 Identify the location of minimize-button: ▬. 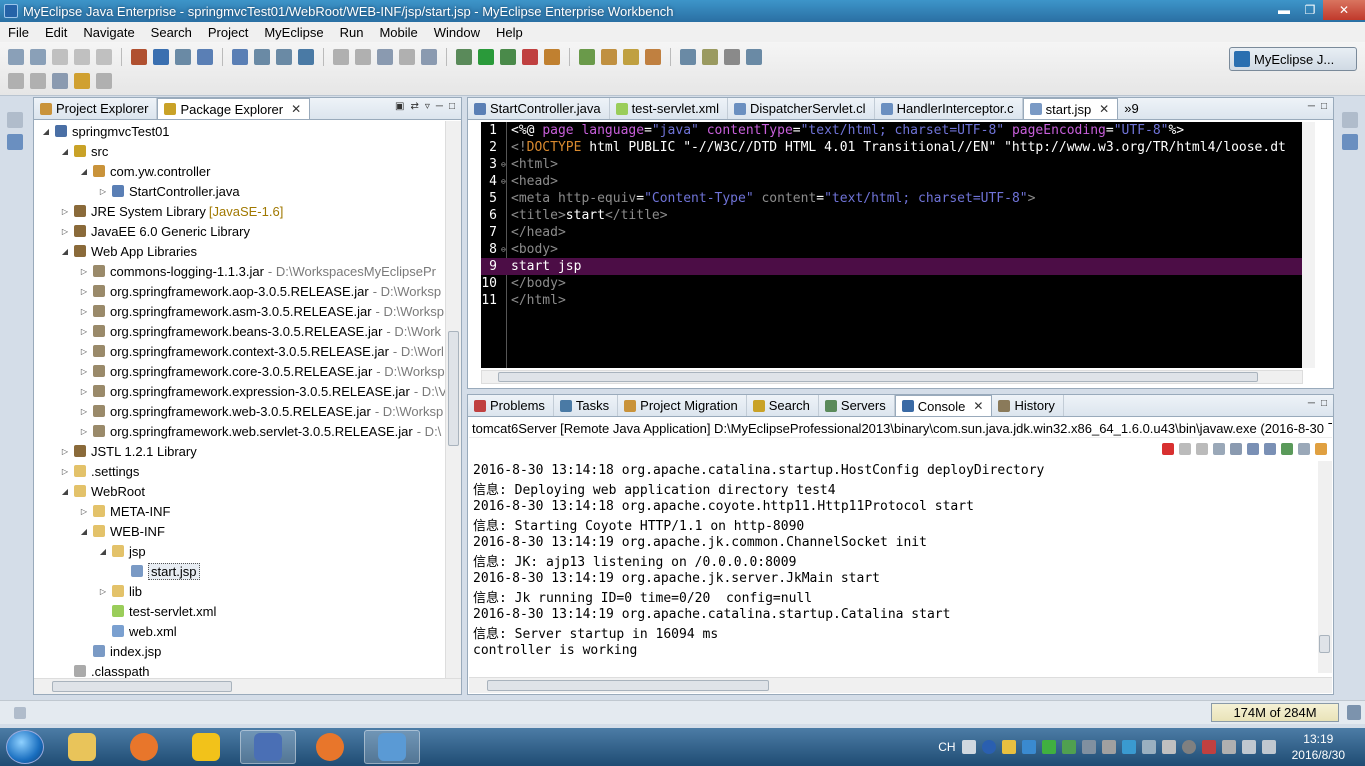
(1284, 10).